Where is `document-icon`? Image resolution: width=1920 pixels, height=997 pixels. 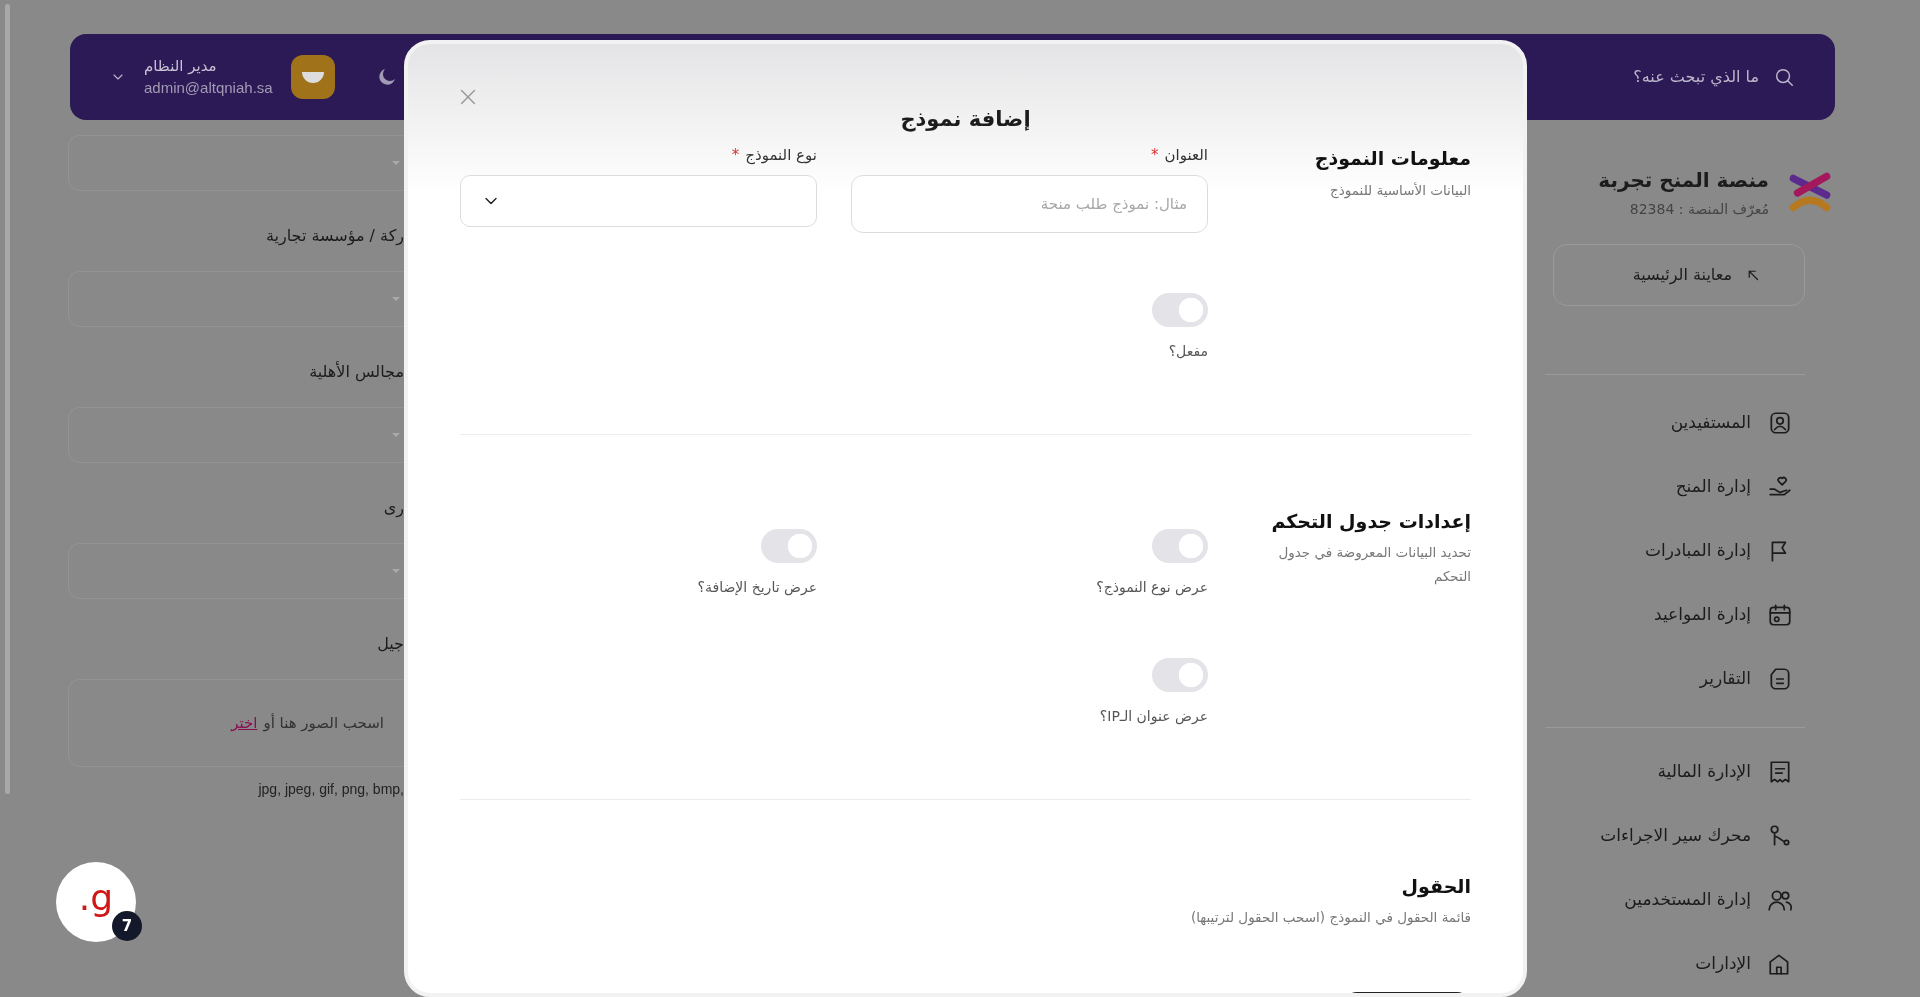
document-icon is located at coordinates (1780, 679).